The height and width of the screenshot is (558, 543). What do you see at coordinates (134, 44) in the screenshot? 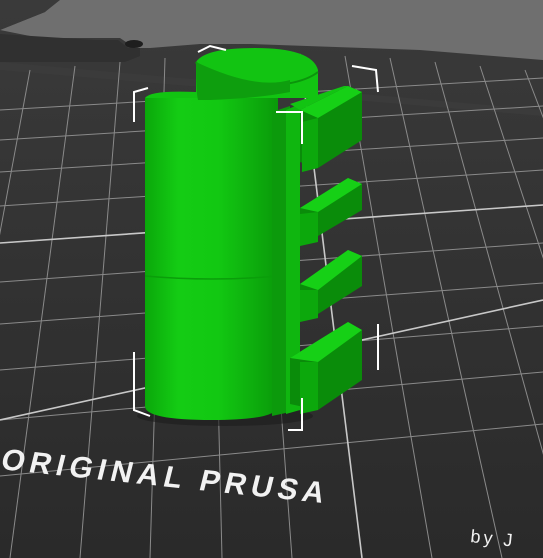
I see `bed-screw` at bounding box center [134, 44].